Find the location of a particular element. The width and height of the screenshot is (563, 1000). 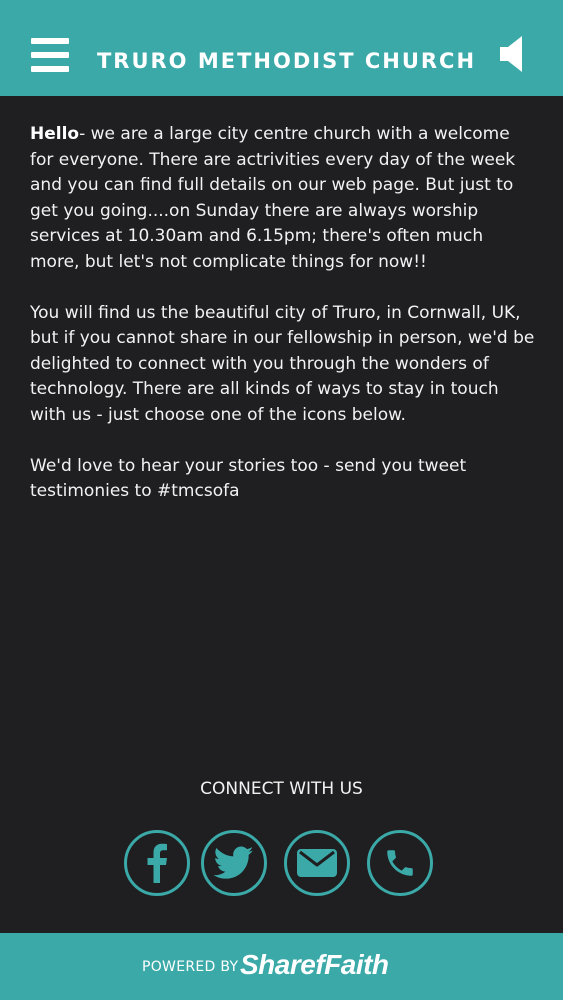

page-title: TRURO METHODIST CHURCH is located at coordinates (286, 61).